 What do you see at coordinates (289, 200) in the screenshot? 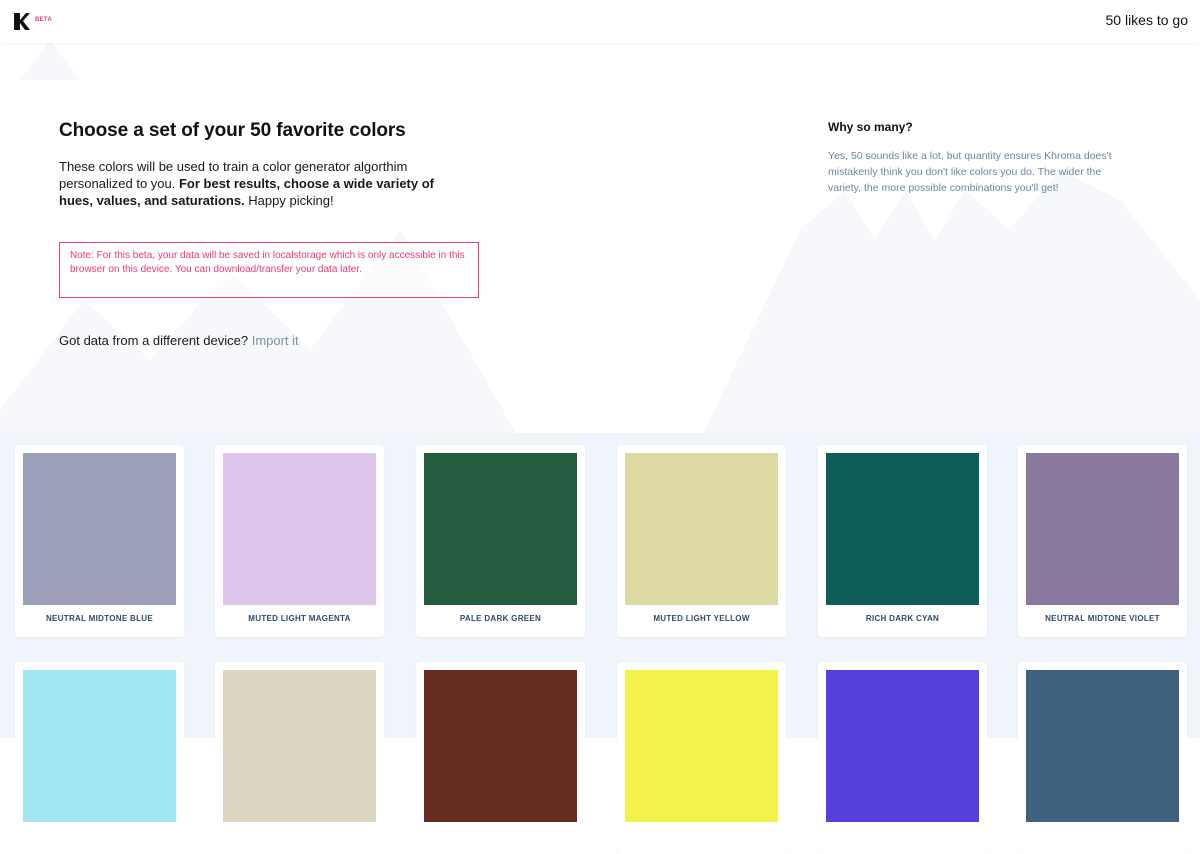
I see `intro-text-end: Happy picking!` at bounding box center [289, 200].